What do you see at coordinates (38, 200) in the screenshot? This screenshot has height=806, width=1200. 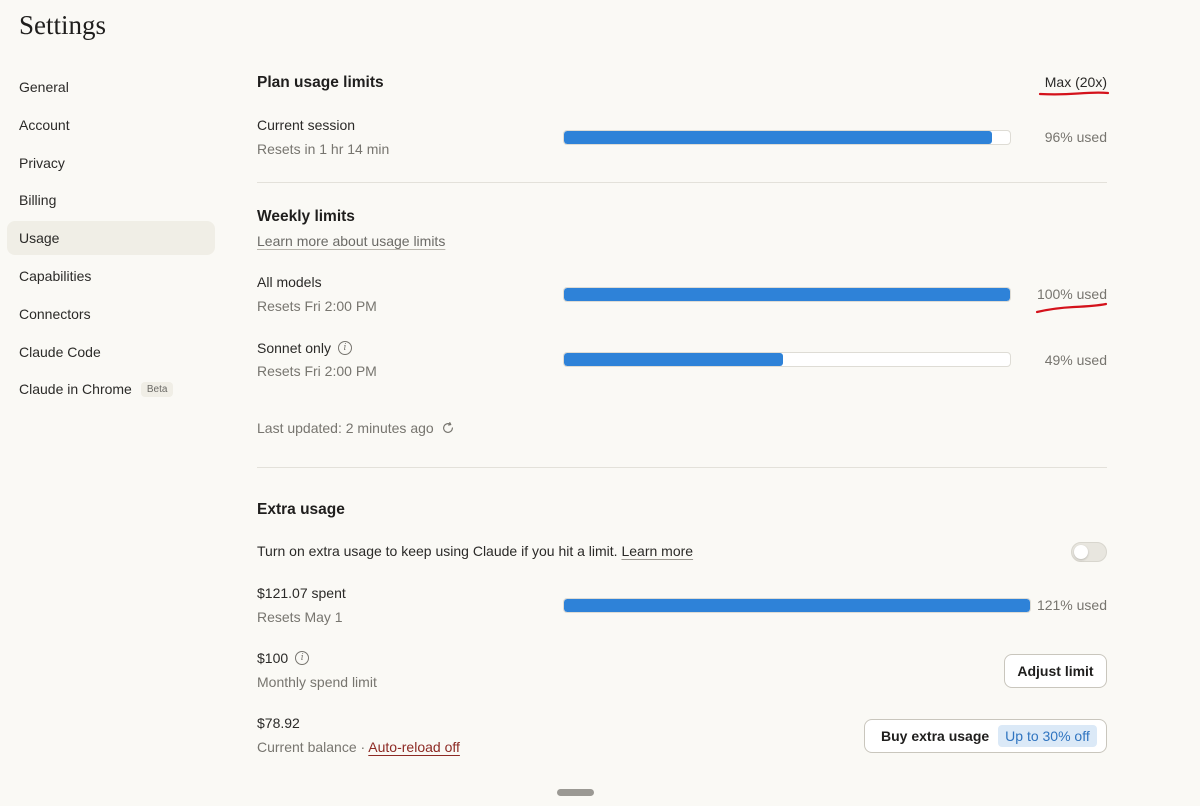 I see `sidebar-item-label: Billing` at bounding box center [38, 200].